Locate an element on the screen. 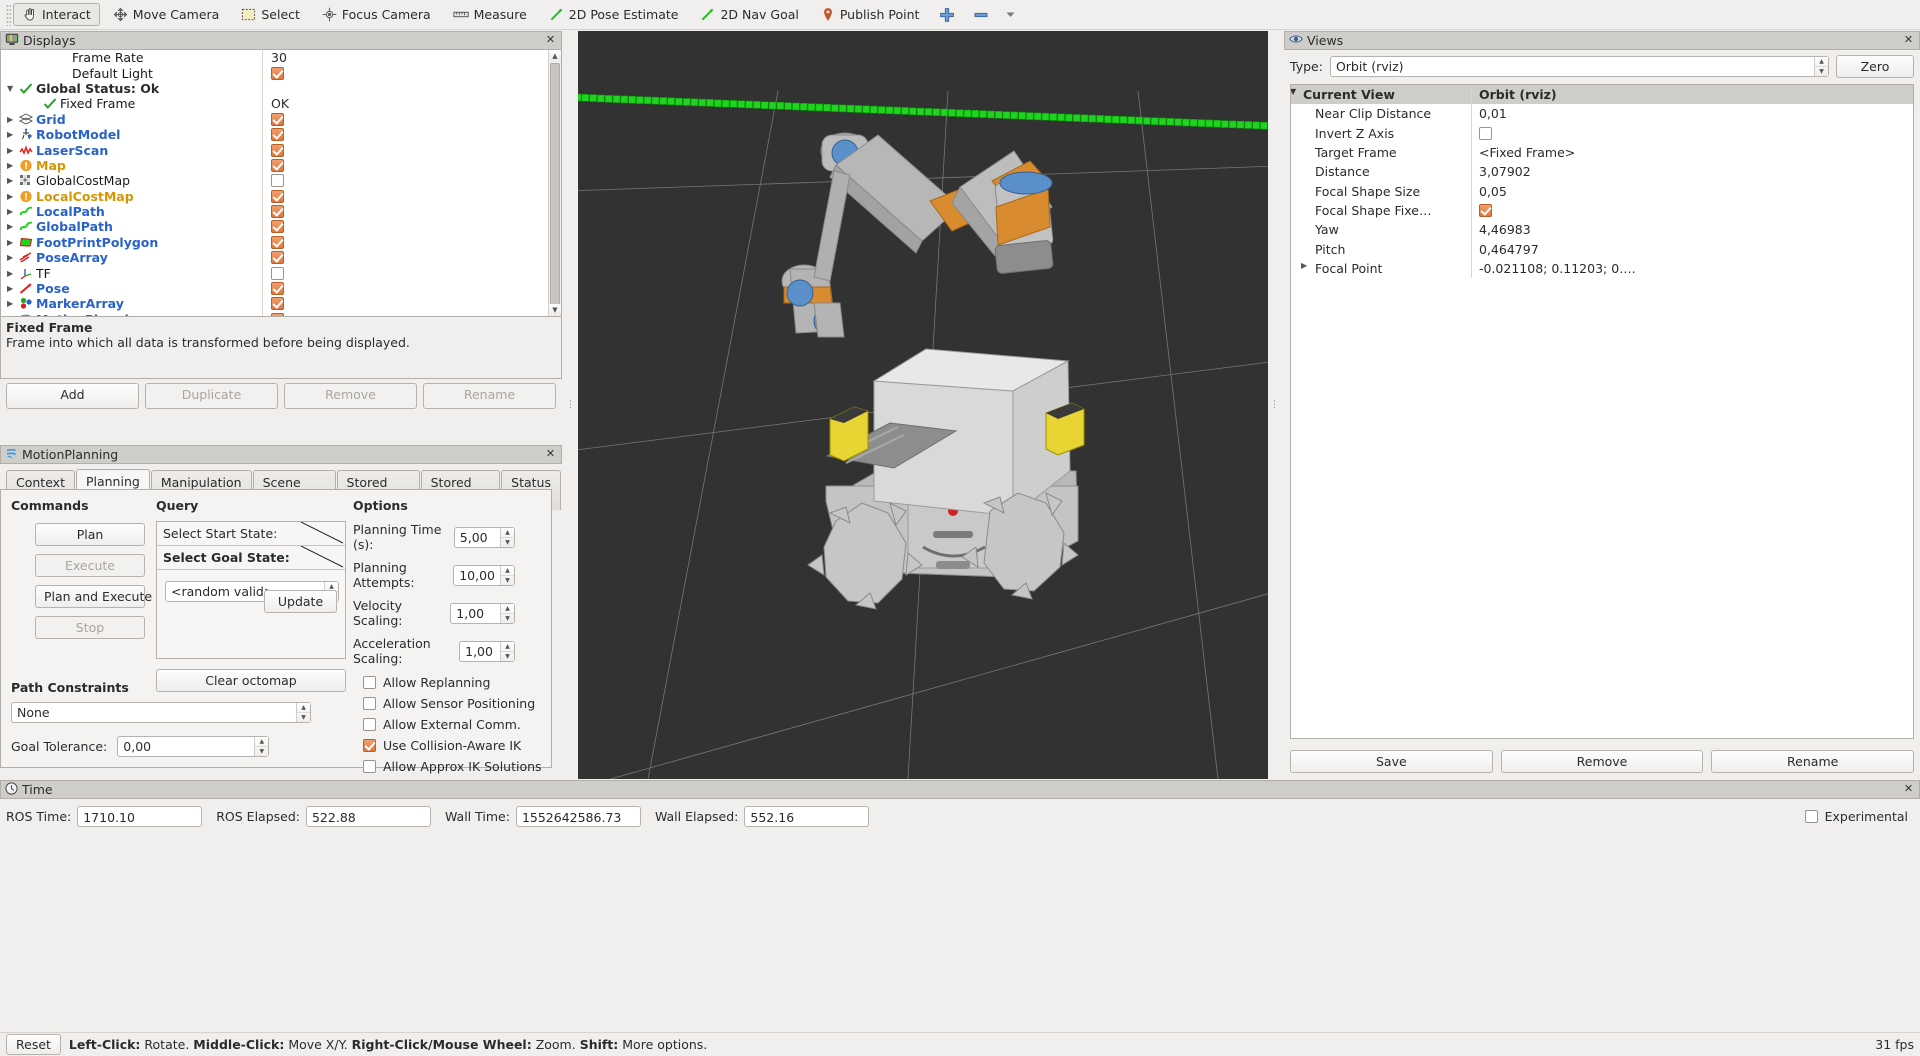 The width and height of the screenshot is (1920, 1056). checkbox-allow-approx-ik-solutions is located at coordinates (369, 766).